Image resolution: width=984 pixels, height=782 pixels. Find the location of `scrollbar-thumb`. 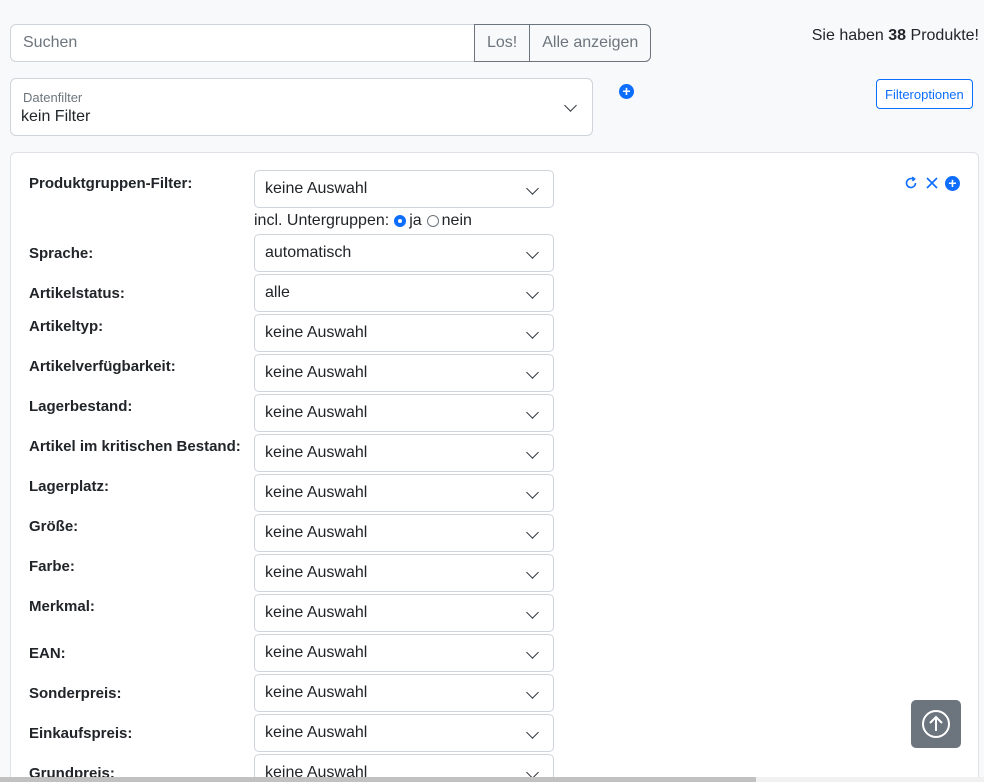

scrollbar-thumb is located at coordinates (378, 779).